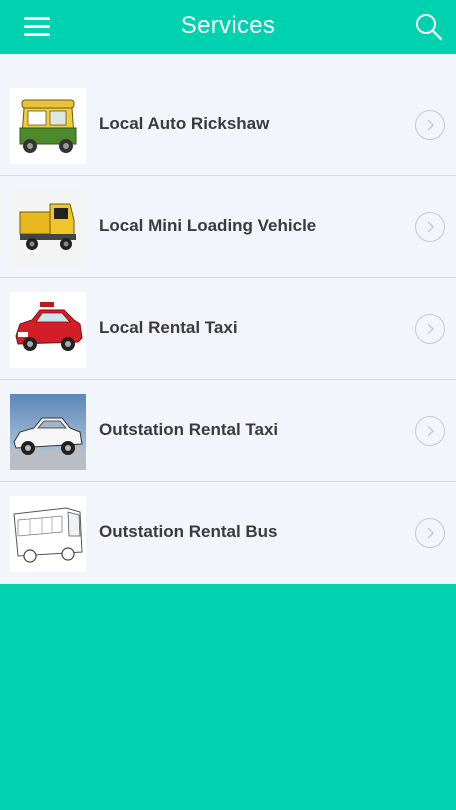 The image size is (456, 810). Describe the element at coordinates (48, 126) in the screenshot. I see `auto-rickshaw-image` at that location.